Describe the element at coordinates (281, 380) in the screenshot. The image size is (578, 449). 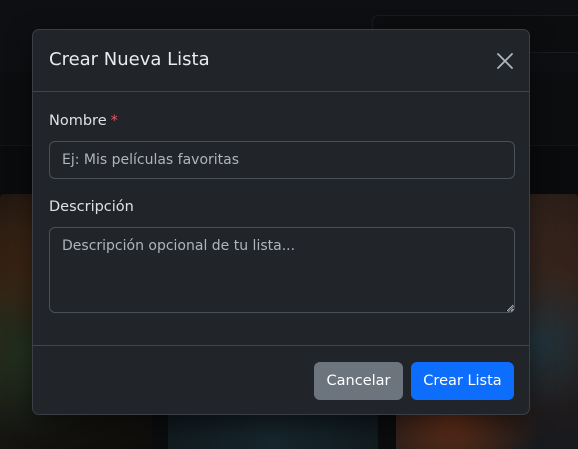
I see `modal-footer: Cancelar Crear Lista` at that location.